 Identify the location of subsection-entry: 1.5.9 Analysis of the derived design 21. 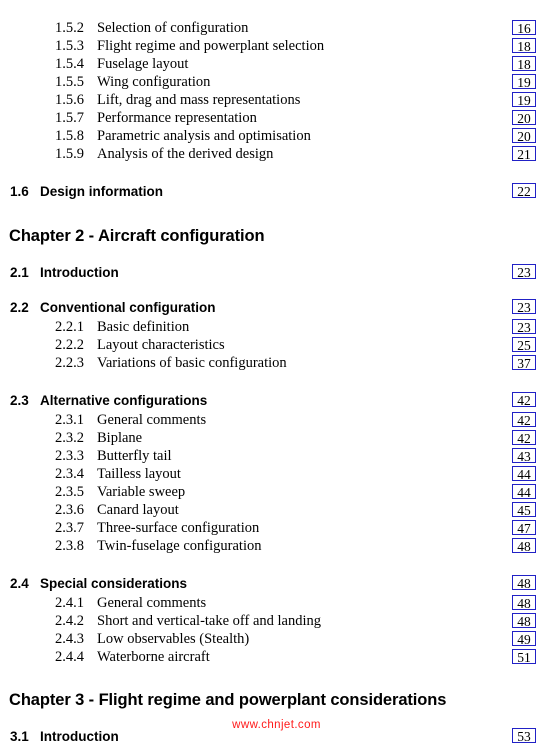
(276, 154).